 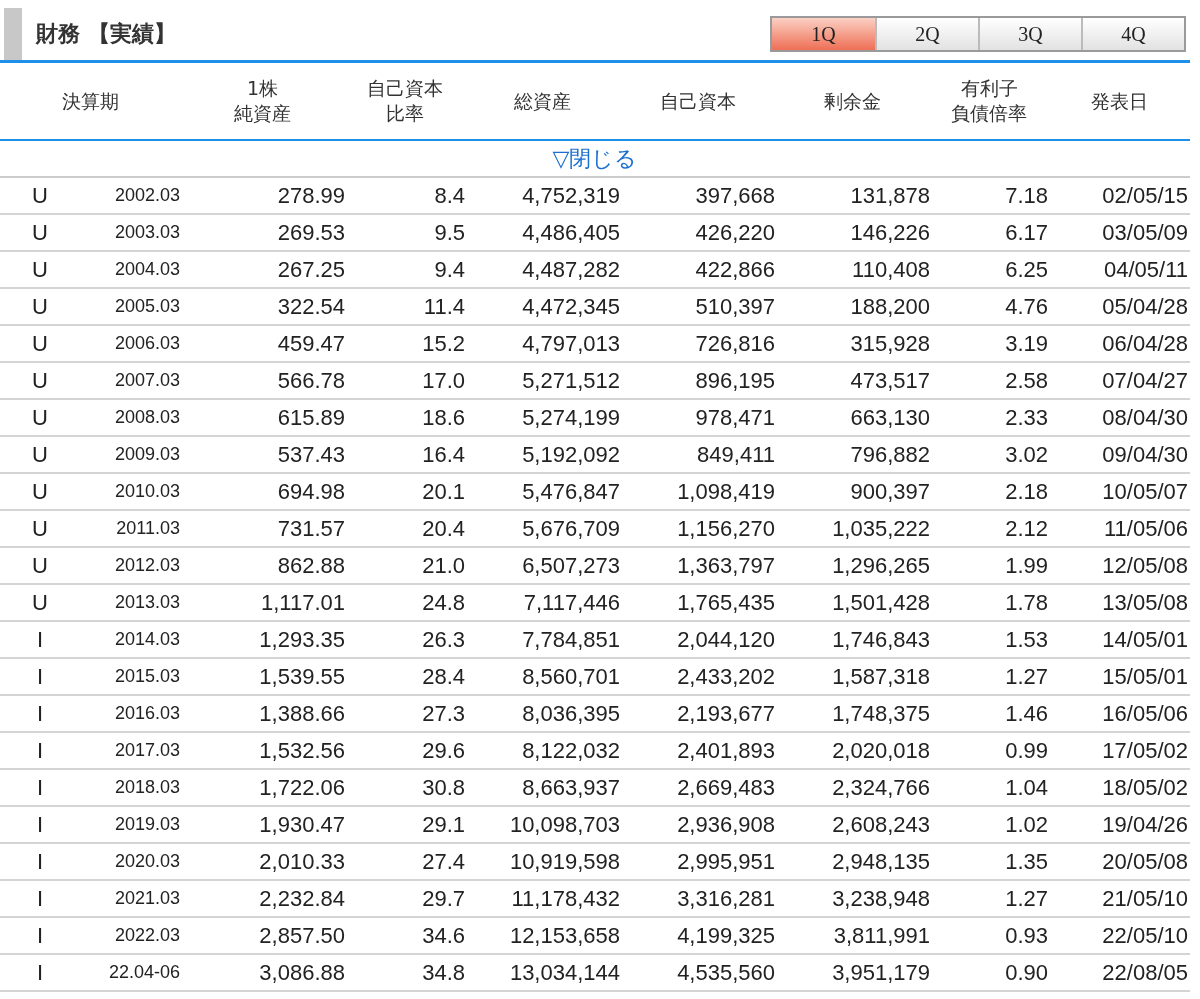 What do you see at coordinates (571, 269) in the screenshot?
I see `table-cell: 4,487,282` at bounding box center [571, 269].